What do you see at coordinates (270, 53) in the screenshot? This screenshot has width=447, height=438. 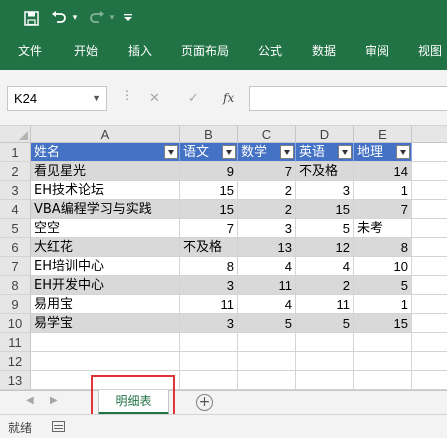 I see `tab-formulas: 公式` at bounding box center [270, 53].